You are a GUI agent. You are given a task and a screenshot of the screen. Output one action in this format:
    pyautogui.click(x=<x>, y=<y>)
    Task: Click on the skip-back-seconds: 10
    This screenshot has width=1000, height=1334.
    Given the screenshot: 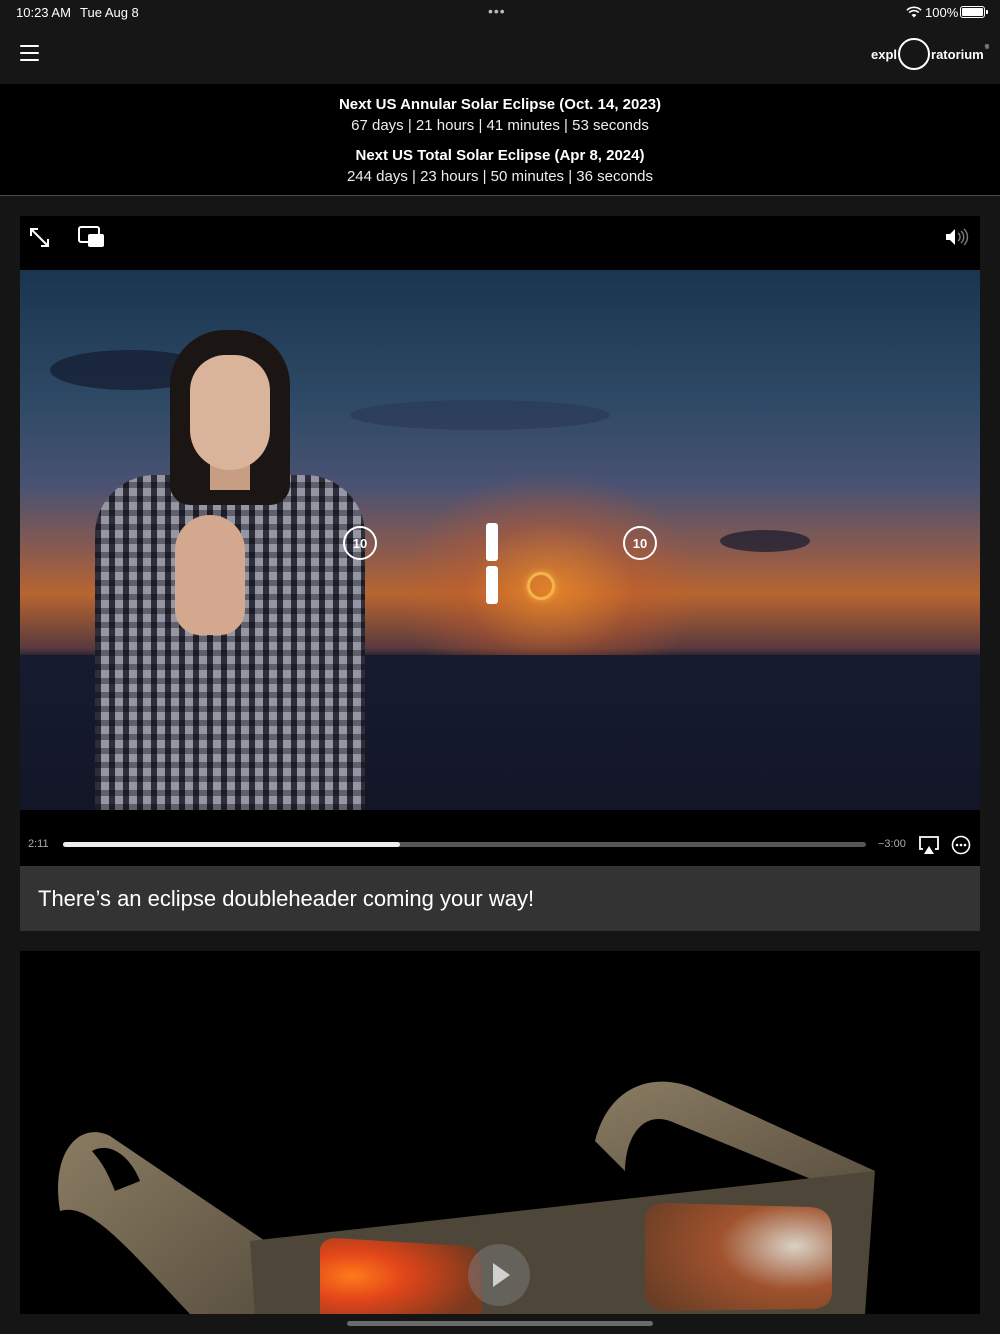 What is the action you would take?
    pyautogui.click(x=360, y=543)
    